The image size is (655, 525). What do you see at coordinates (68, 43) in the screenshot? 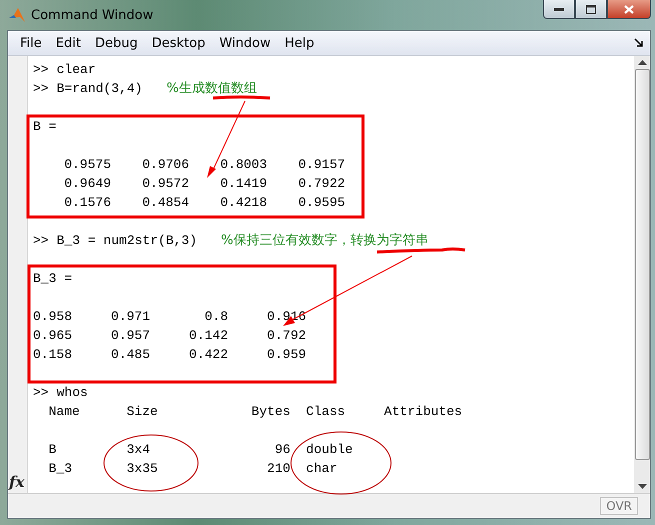
I see `menu-item: Edit` at bounding box center [68, 43].